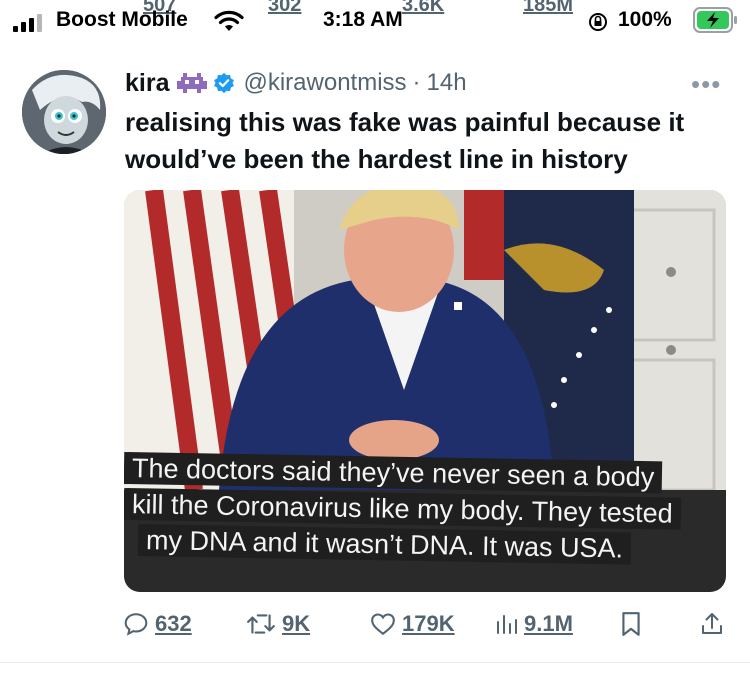  Describe the element at coordinates (224, 83) in the screenshot. I see `verified-icon` at that location.